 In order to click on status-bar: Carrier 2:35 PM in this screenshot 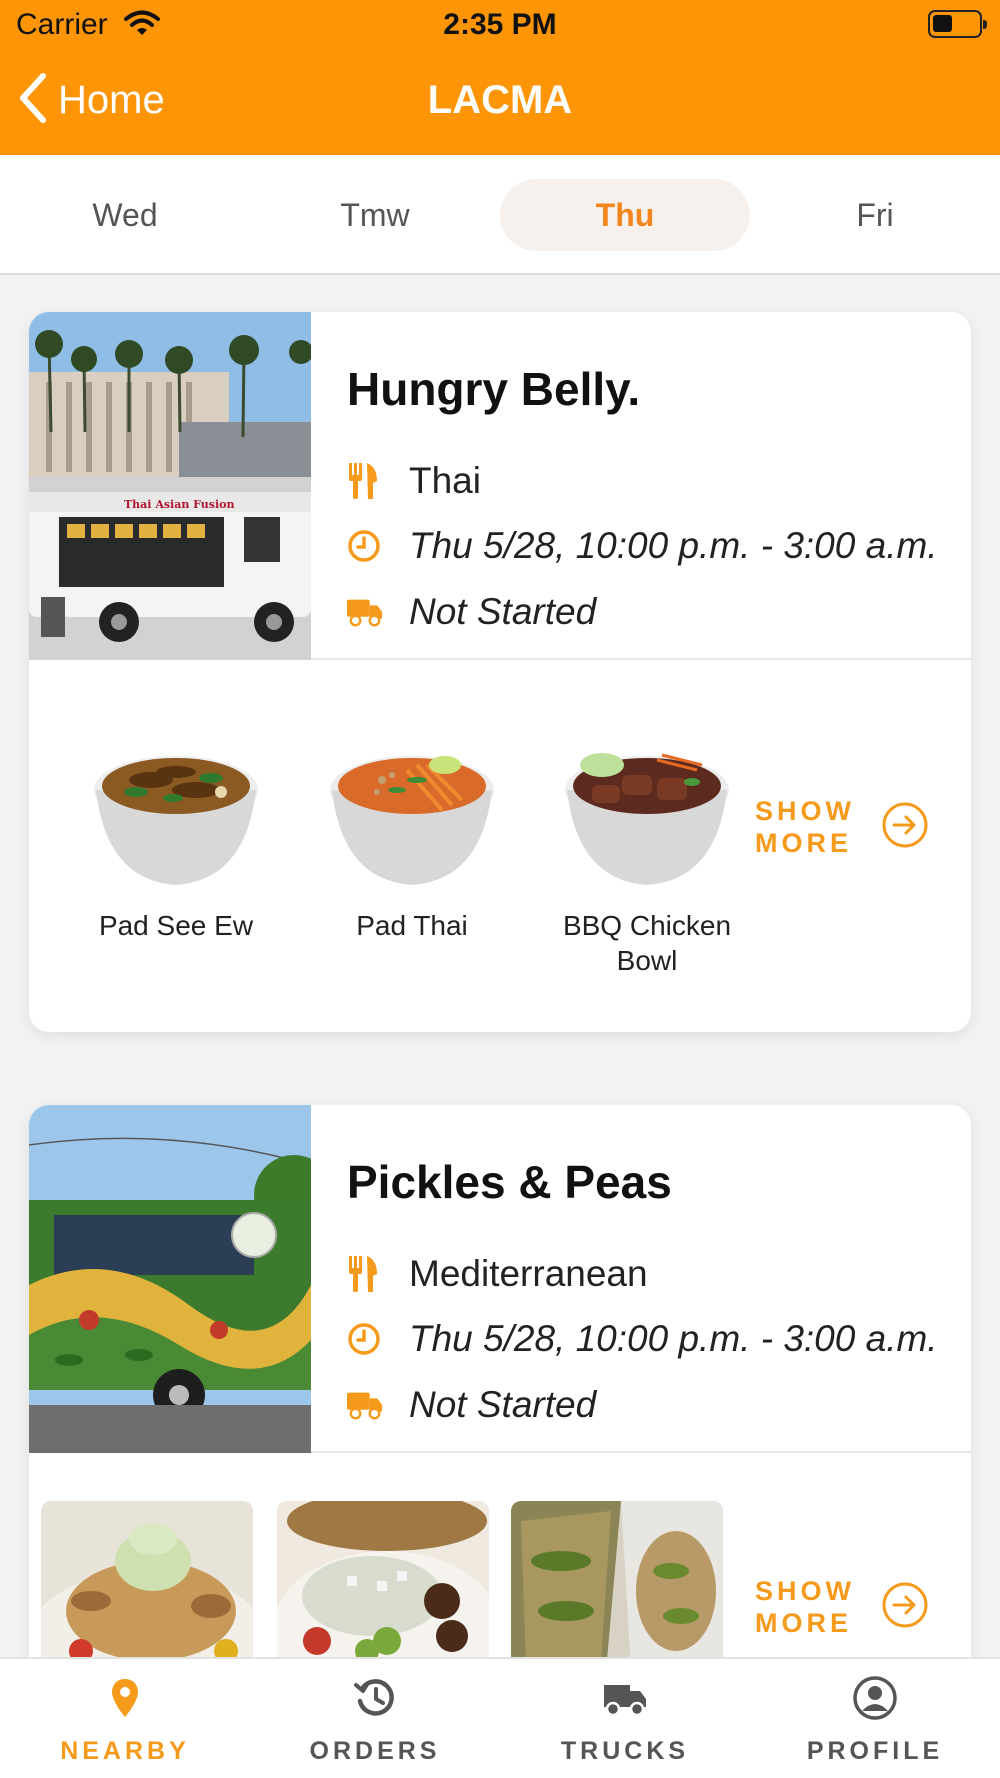, I will do `click(500, 25)`.